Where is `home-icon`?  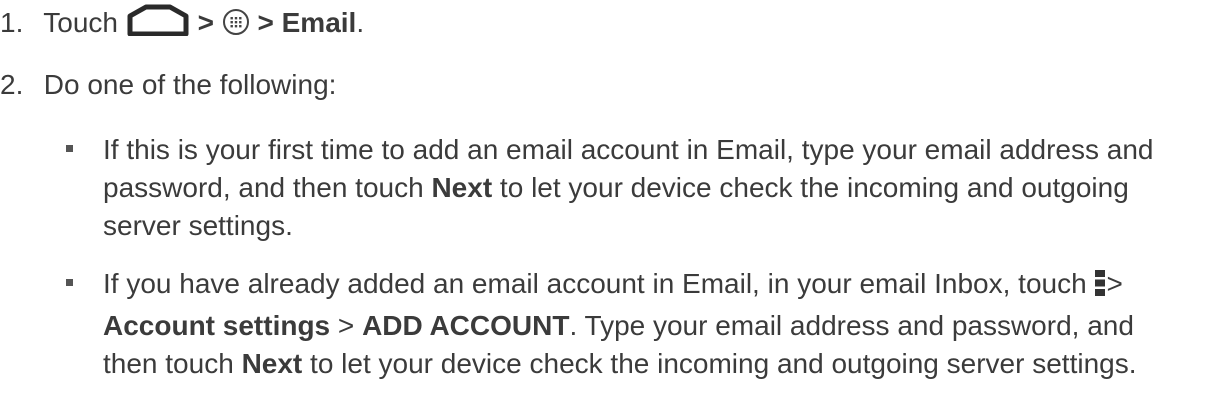
home-icon is located at coordinates (158, 25).